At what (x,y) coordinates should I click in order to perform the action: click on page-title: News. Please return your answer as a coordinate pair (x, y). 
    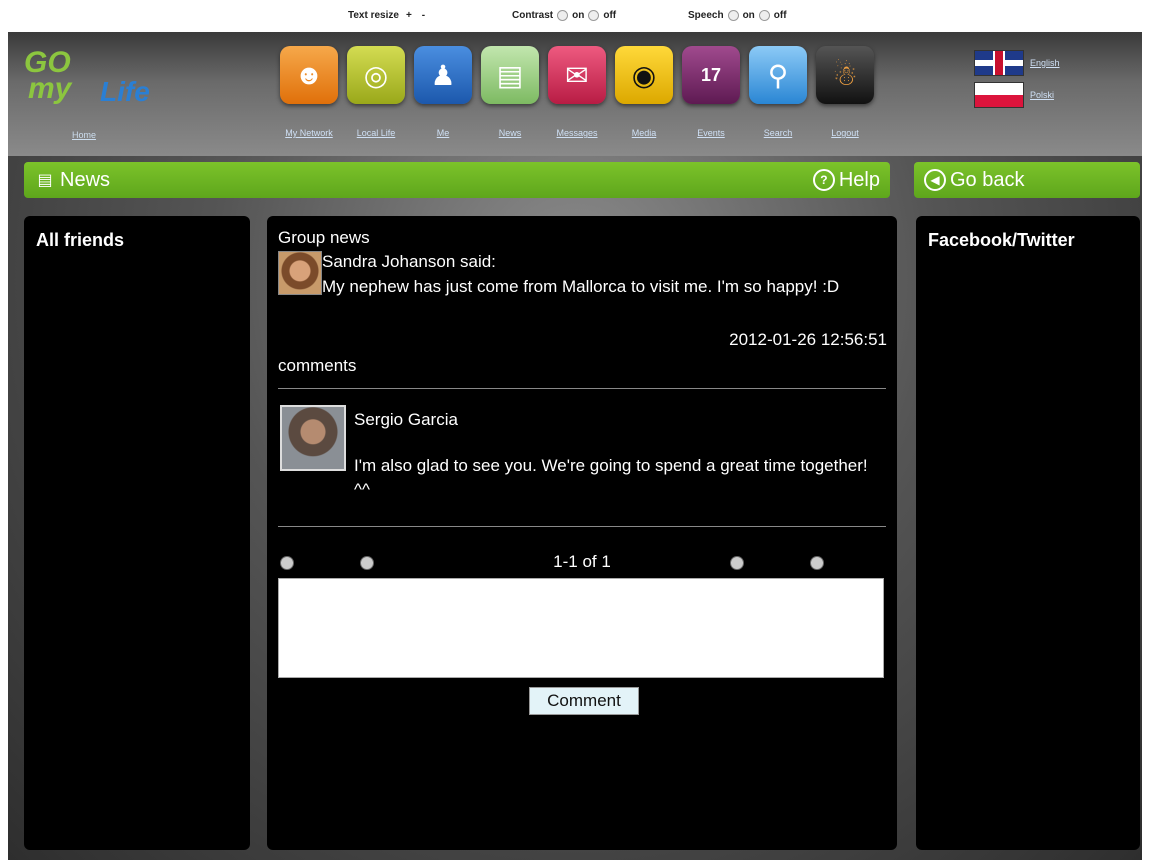
    Looking at the image, I should click on (85, 179).